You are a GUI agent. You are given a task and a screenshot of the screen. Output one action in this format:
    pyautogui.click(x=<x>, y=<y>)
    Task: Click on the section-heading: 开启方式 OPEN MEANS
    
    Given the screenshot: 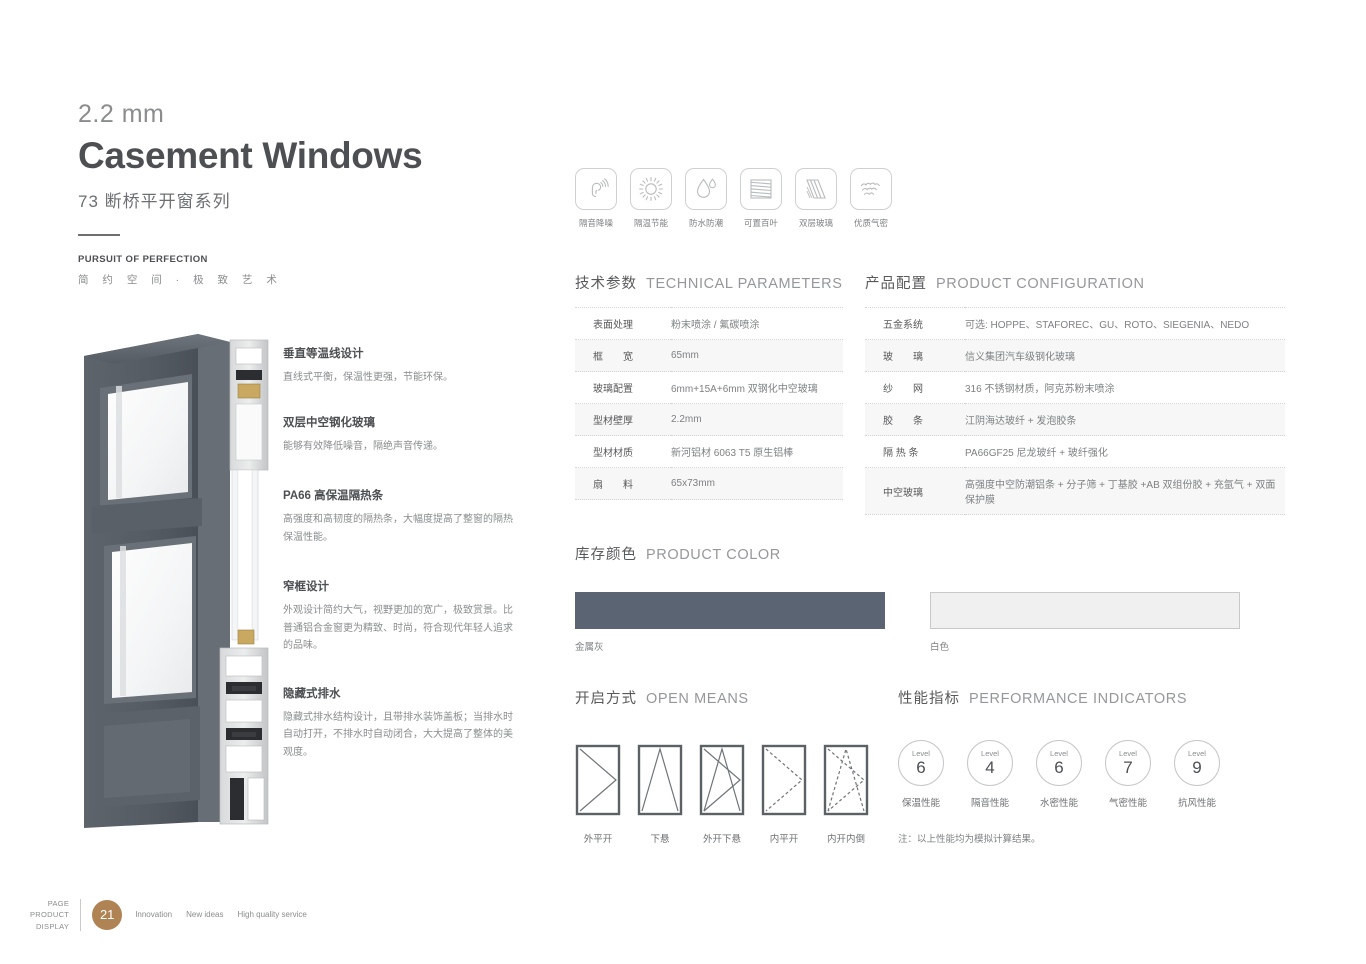 What is the action you would take?
    pyautogui.click(x=725, y=697)
    